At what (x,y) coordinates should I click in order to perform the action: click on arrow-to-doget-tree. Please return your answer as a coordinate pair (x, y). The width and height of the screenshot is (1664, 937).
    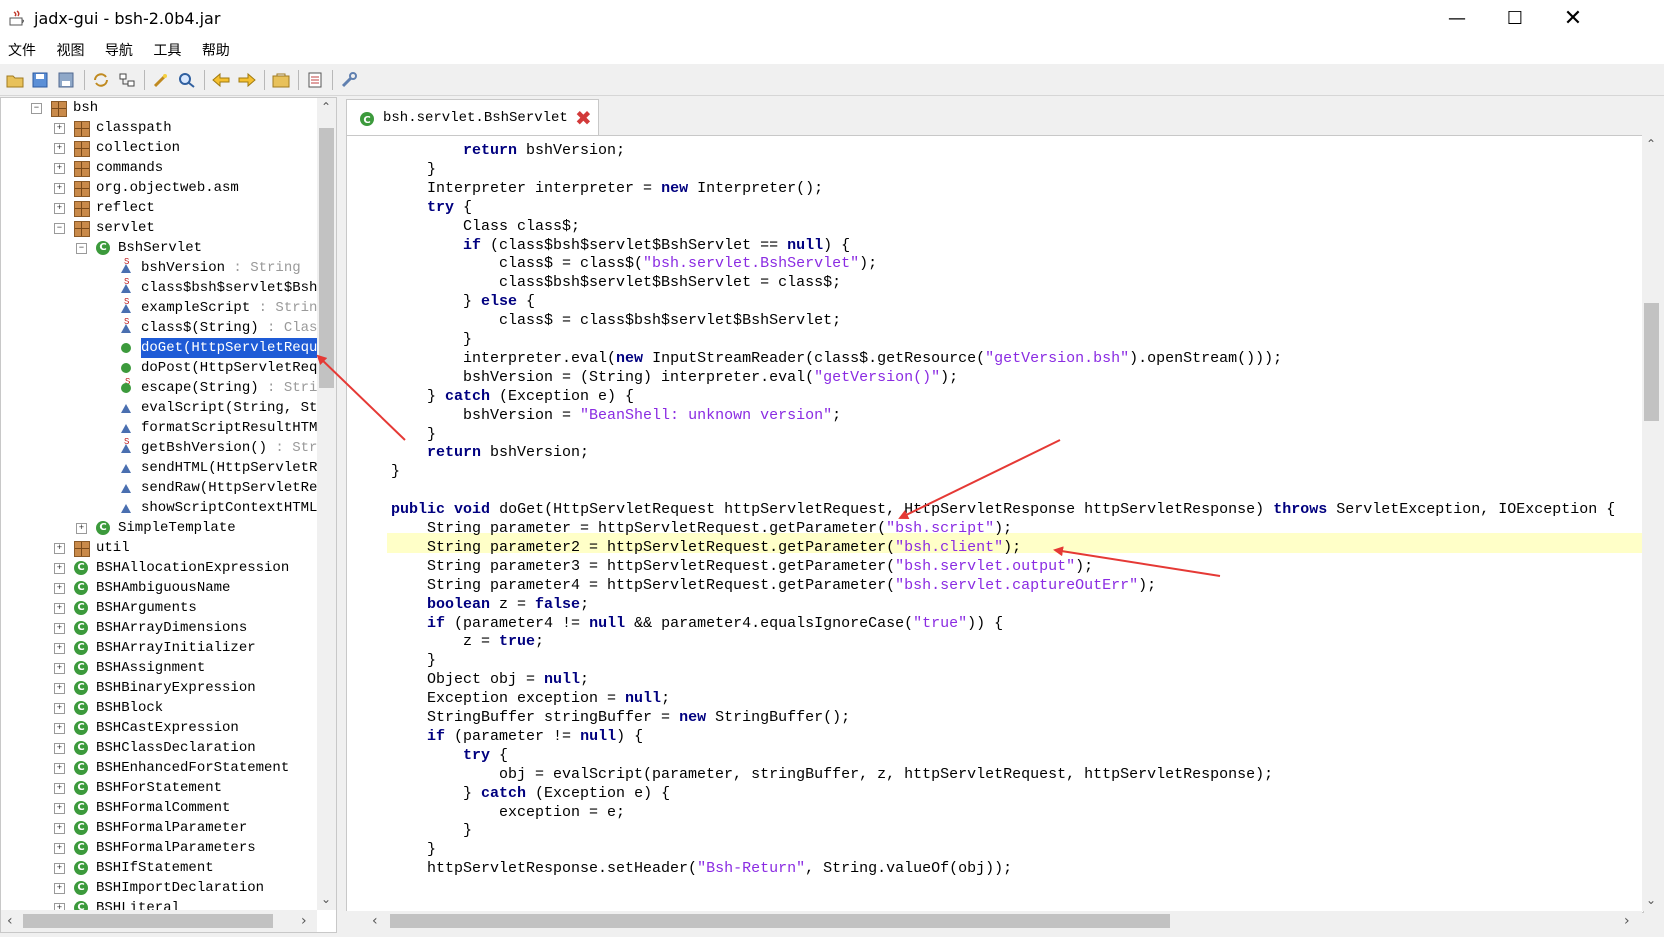
    Looking at the image, I should click on (361, 397).